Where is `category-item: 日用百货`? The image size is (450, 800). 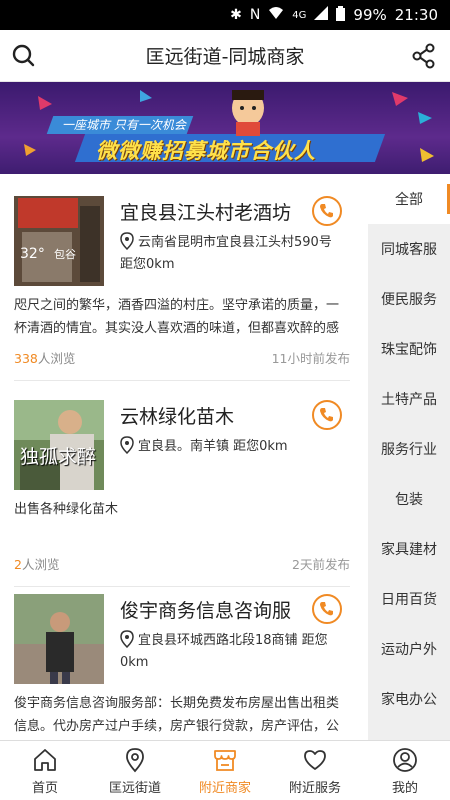 category-item: 日用百货 is located at coordinates (409, 599).